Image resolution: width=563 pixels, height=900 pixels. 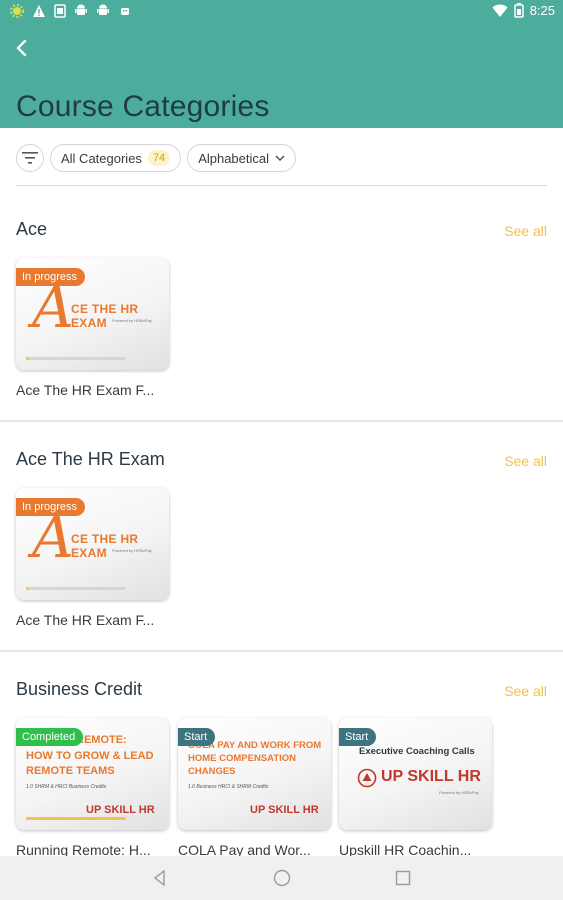 I want to click on filter-divider, so click(x=281, y=185).